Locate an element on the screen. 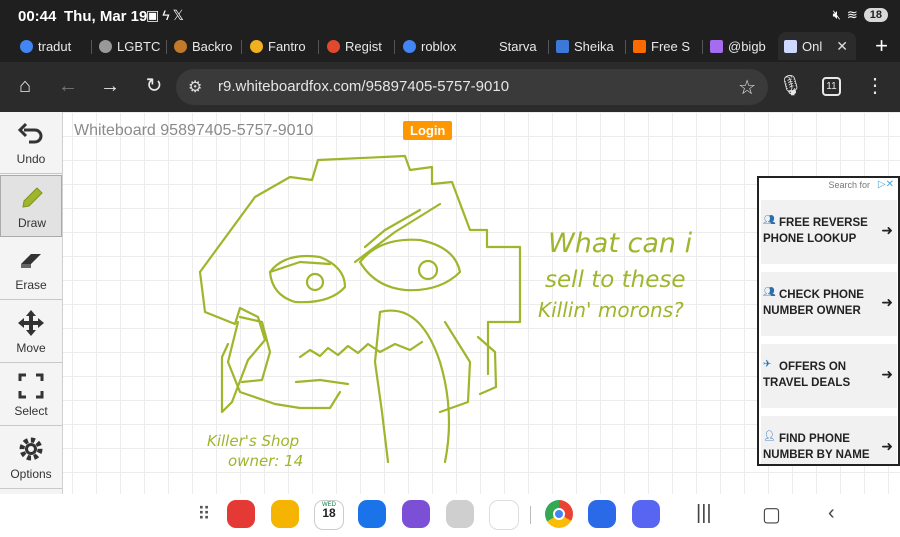 This screenshot has height=537, width=900. android-nav-bar: ⠿ WED 18 ||| ▢ ‹ is located at coordinates (450, 515).